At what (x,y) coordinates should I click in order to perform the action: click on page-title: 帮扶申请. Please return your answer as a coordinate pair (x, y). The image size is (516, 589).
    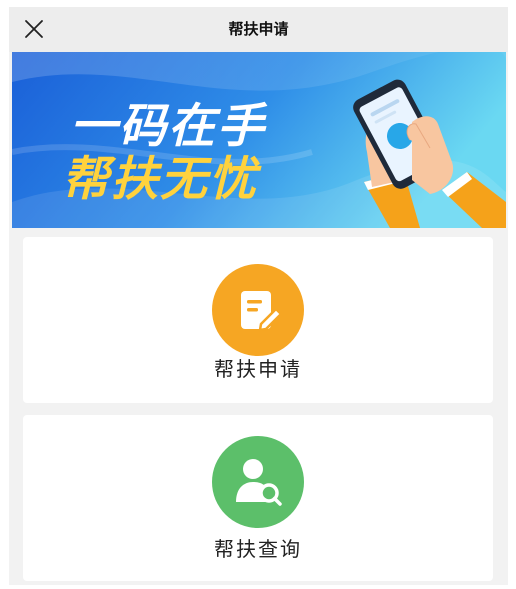
    Looking at the image, I should click on (258, 29).